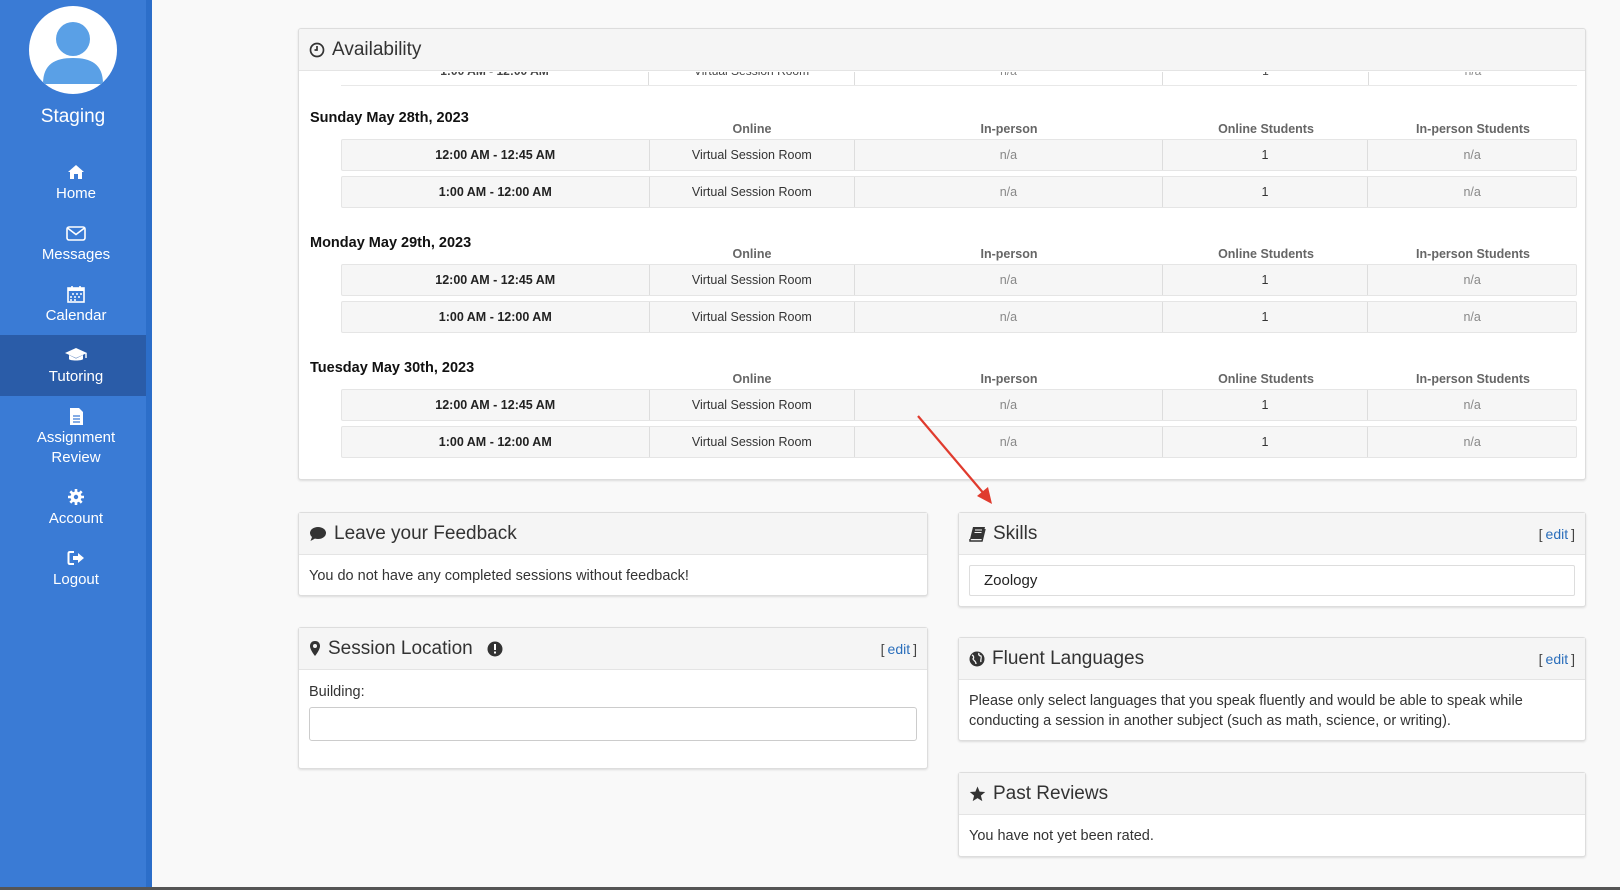 This screenshot has height=890, width=1620. I want to click on clock-icon, so click(317, 50).